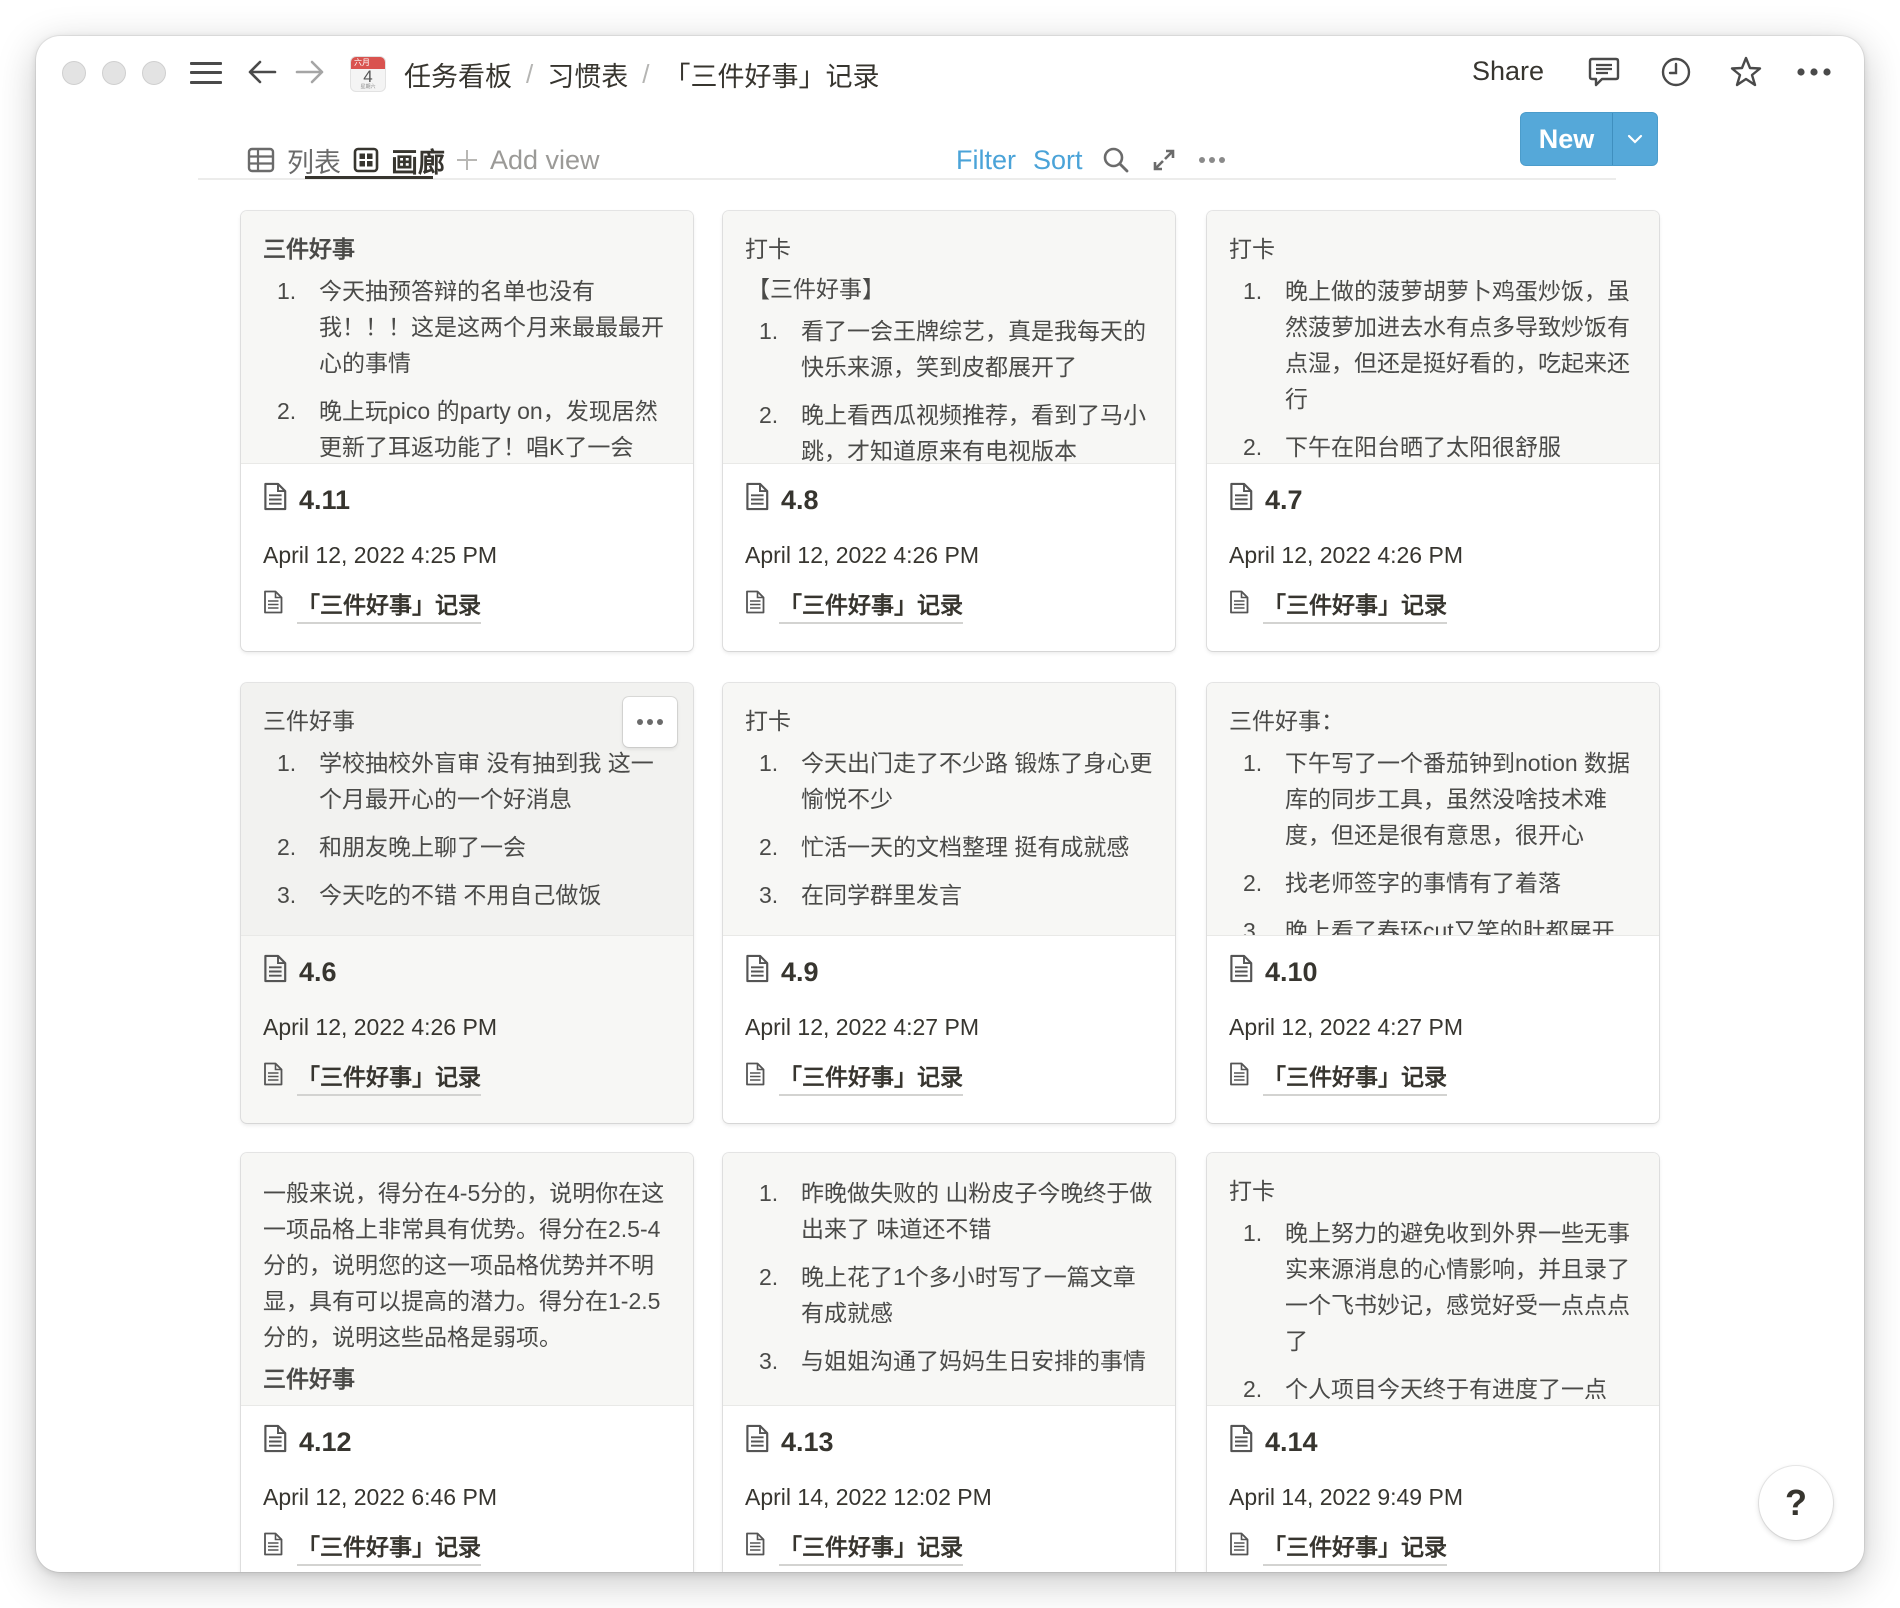  I want to click on window-zoom-button, so click(154, 73).